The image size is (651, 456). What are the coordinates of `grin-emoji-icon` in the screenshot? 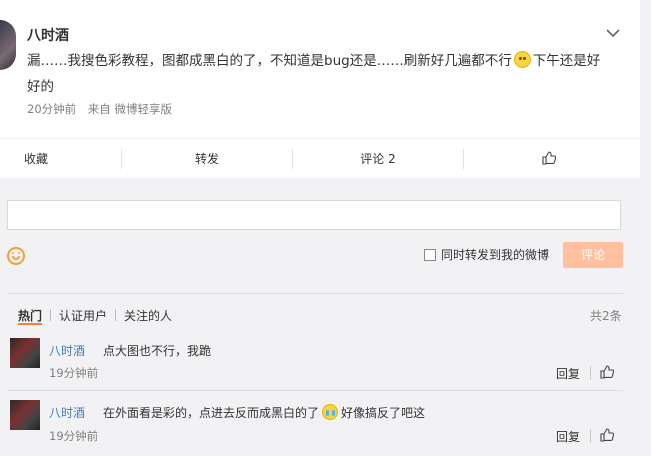 It's located at (522, 59).